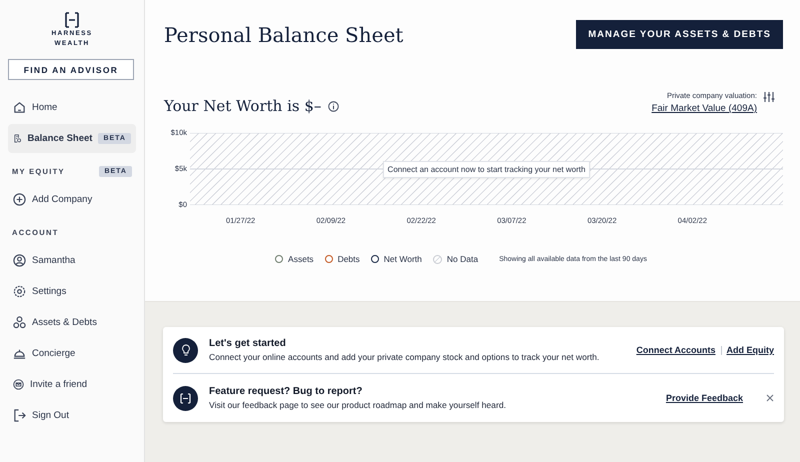 This screenshot has width=800, height=462. Describe the element at coordinates (17, 138) in the screenshot. I see `document-icon` at that location.